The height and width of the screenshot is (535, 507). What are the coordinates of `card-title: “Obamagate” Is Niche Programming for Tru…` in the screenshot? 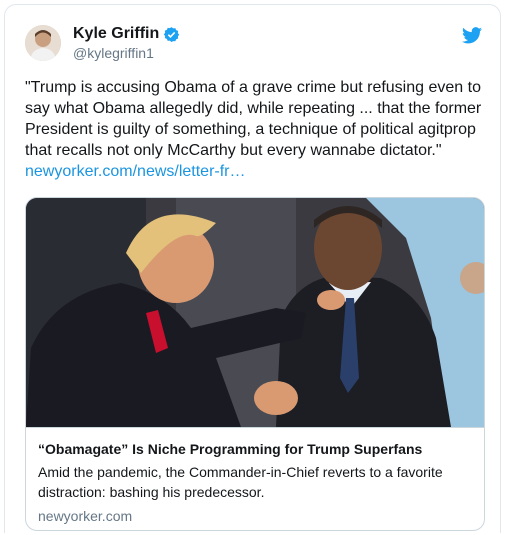 It's located at (255, 449).